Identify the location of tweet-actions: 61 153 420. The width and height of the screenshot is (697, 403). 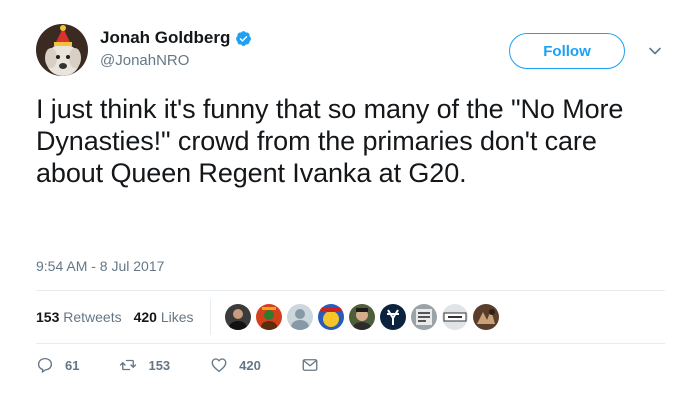
(197, 365).